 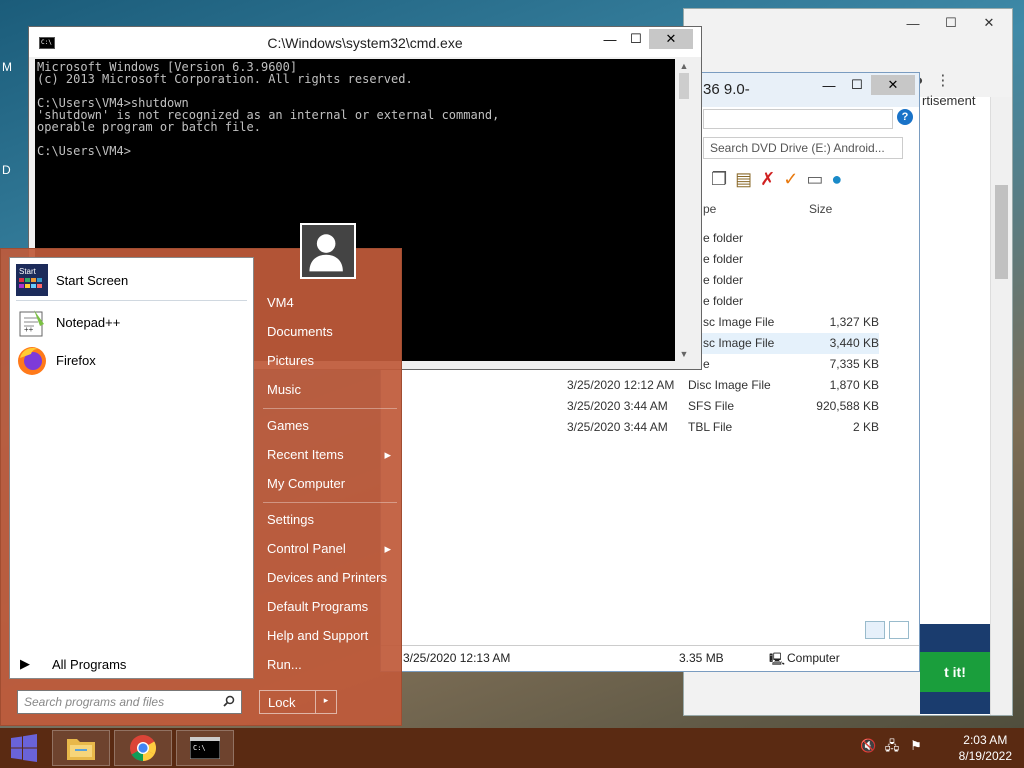 What do you see at coordinates (298, 702) in the screenshot?
I see `lock-button: Lock ▸` at bounding box center [298, 702].